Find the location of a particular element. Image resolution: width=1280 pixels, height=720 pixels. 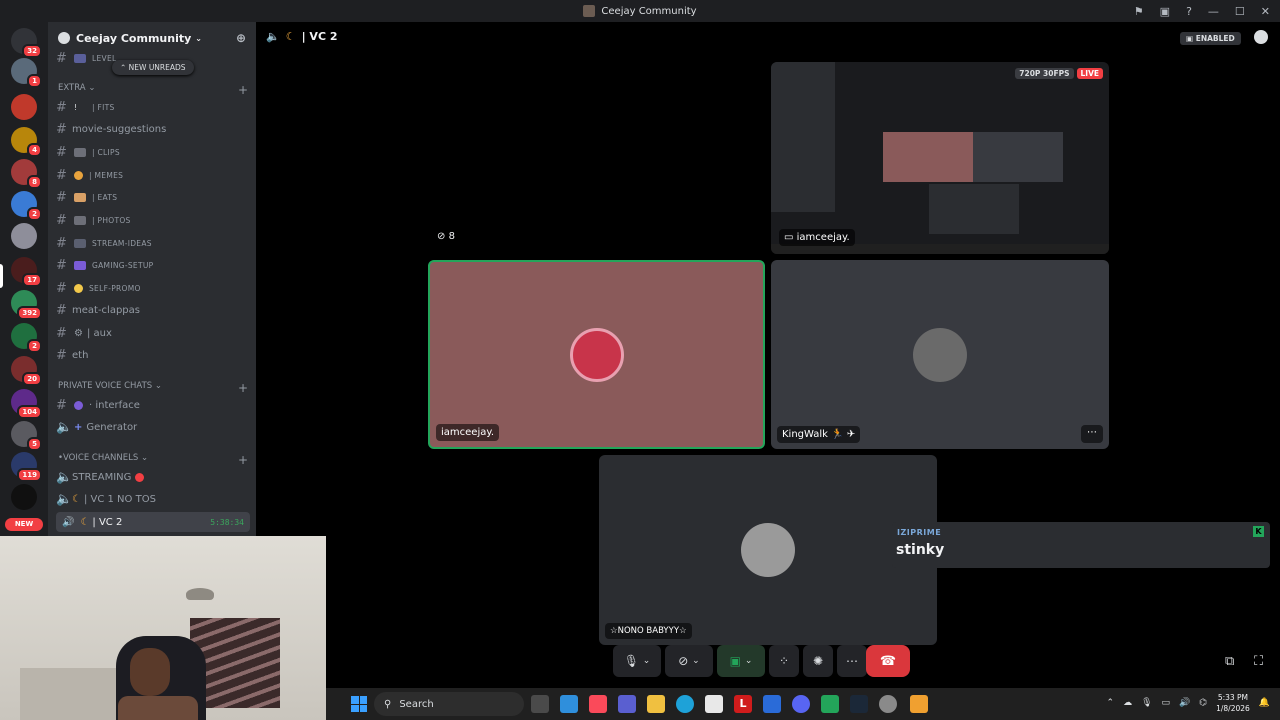

enabled-badge: ▣ ENABLED is located at coordinates (1210, 38).